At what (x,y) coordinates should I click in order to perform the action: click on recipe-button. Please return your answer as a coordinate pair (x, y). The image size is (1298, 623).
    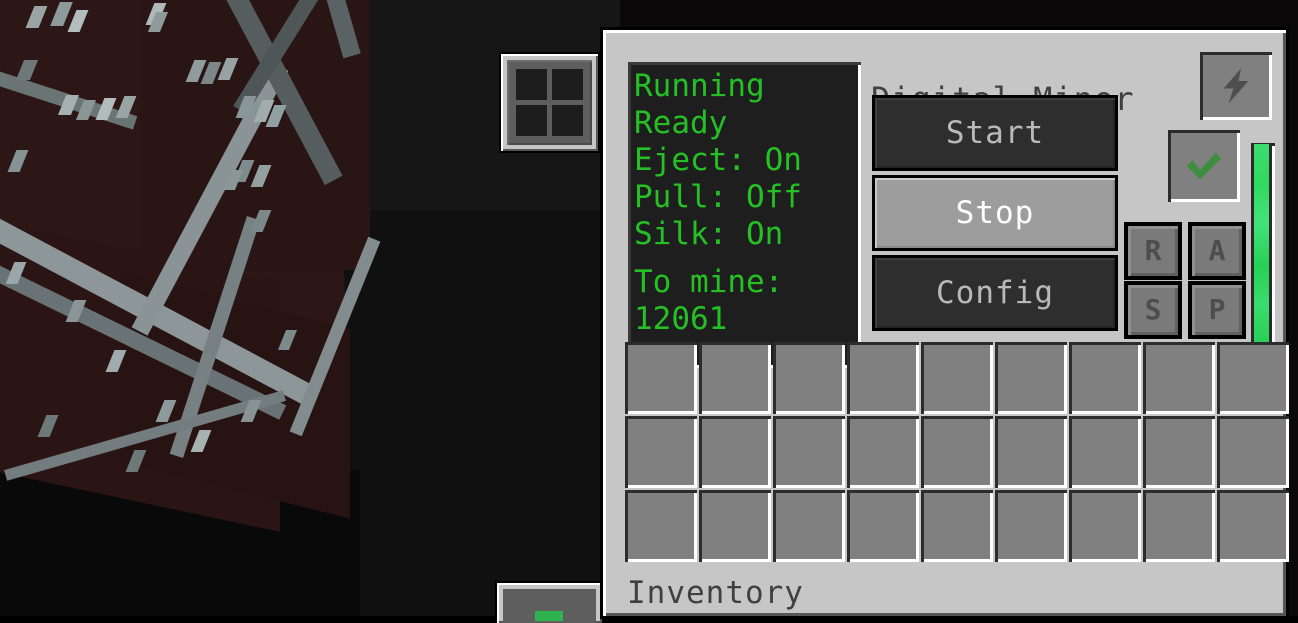
    Looking at the image, I should click on (549, 102).